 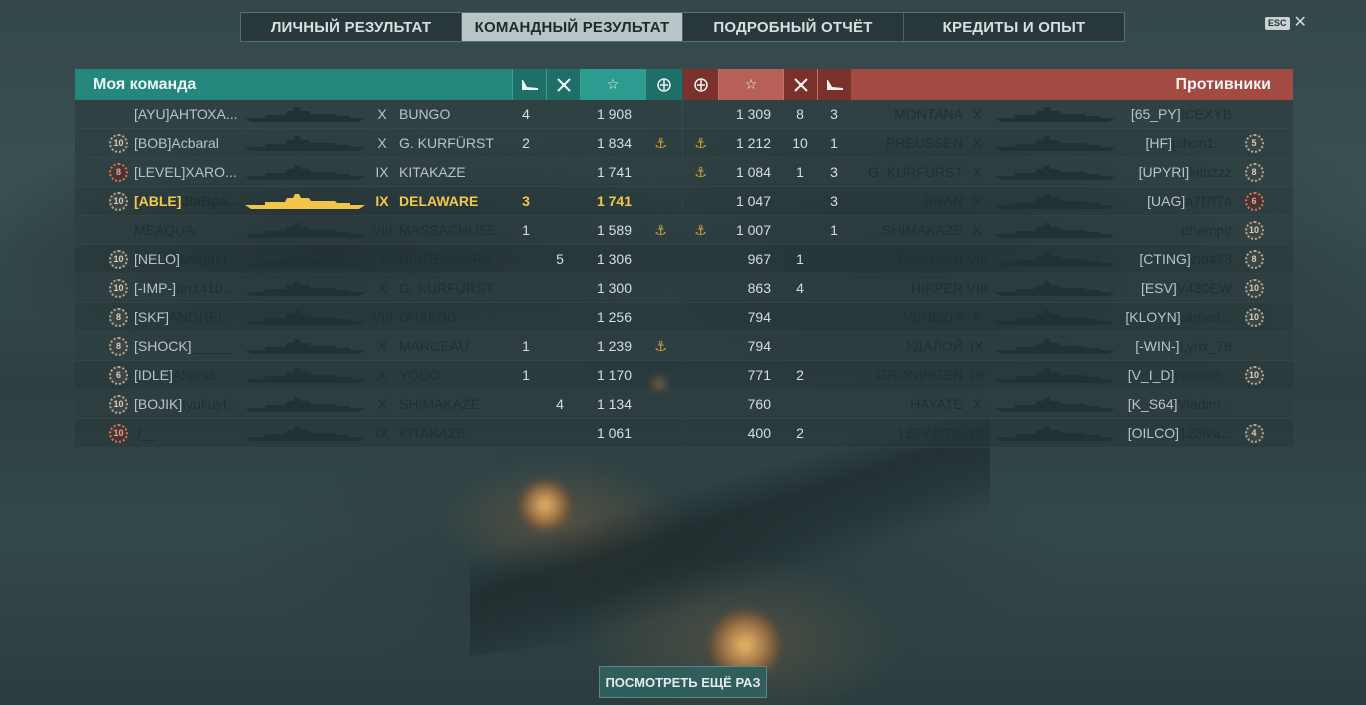 I want to click on base-xp: 1 908, so click(x=614, y=114).